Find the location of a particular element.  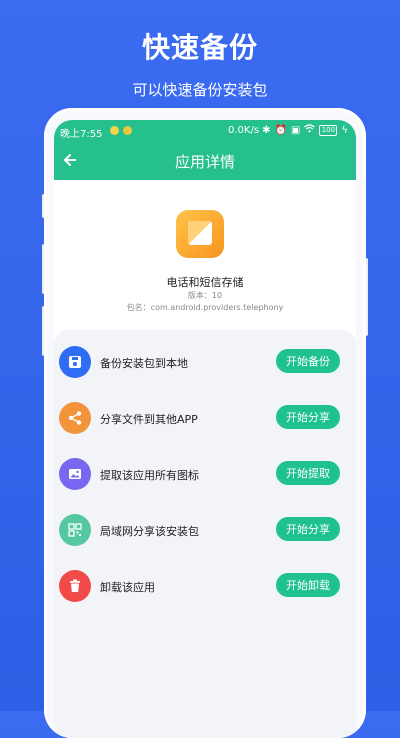

app-bar: 应用详情 is located at coordinates (205, 161).